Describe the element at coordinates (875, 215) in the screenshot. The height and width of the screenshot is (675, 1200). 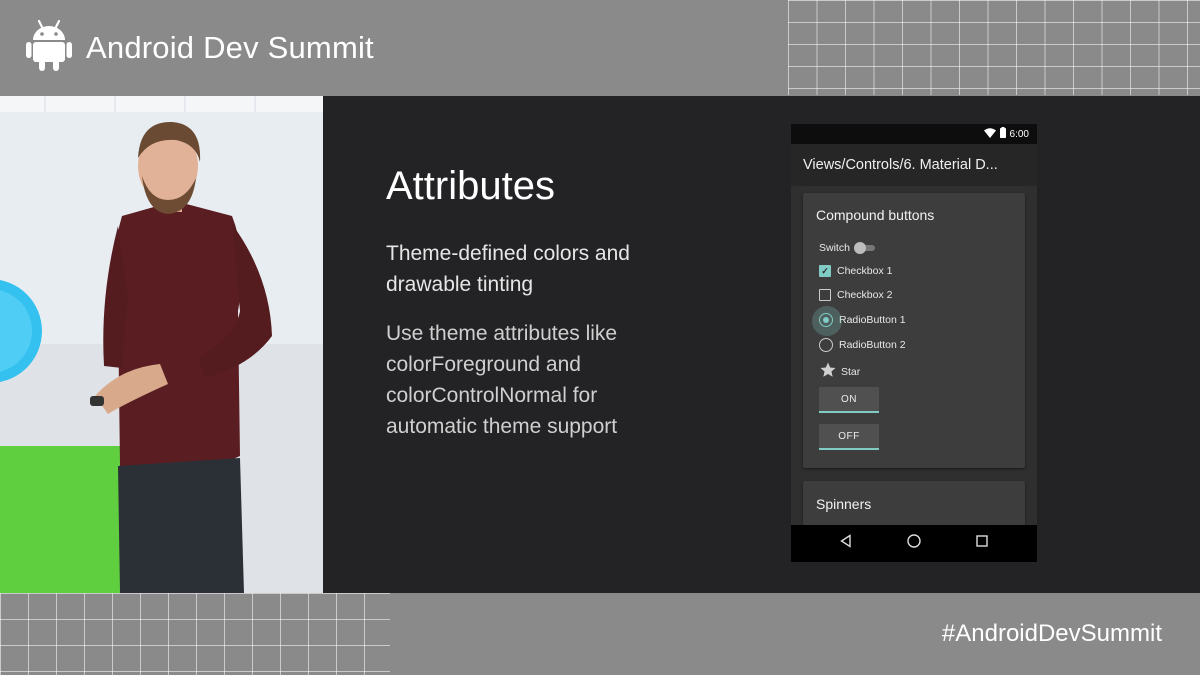
I see `compound-buttons-title: Compound buttons` at that location.